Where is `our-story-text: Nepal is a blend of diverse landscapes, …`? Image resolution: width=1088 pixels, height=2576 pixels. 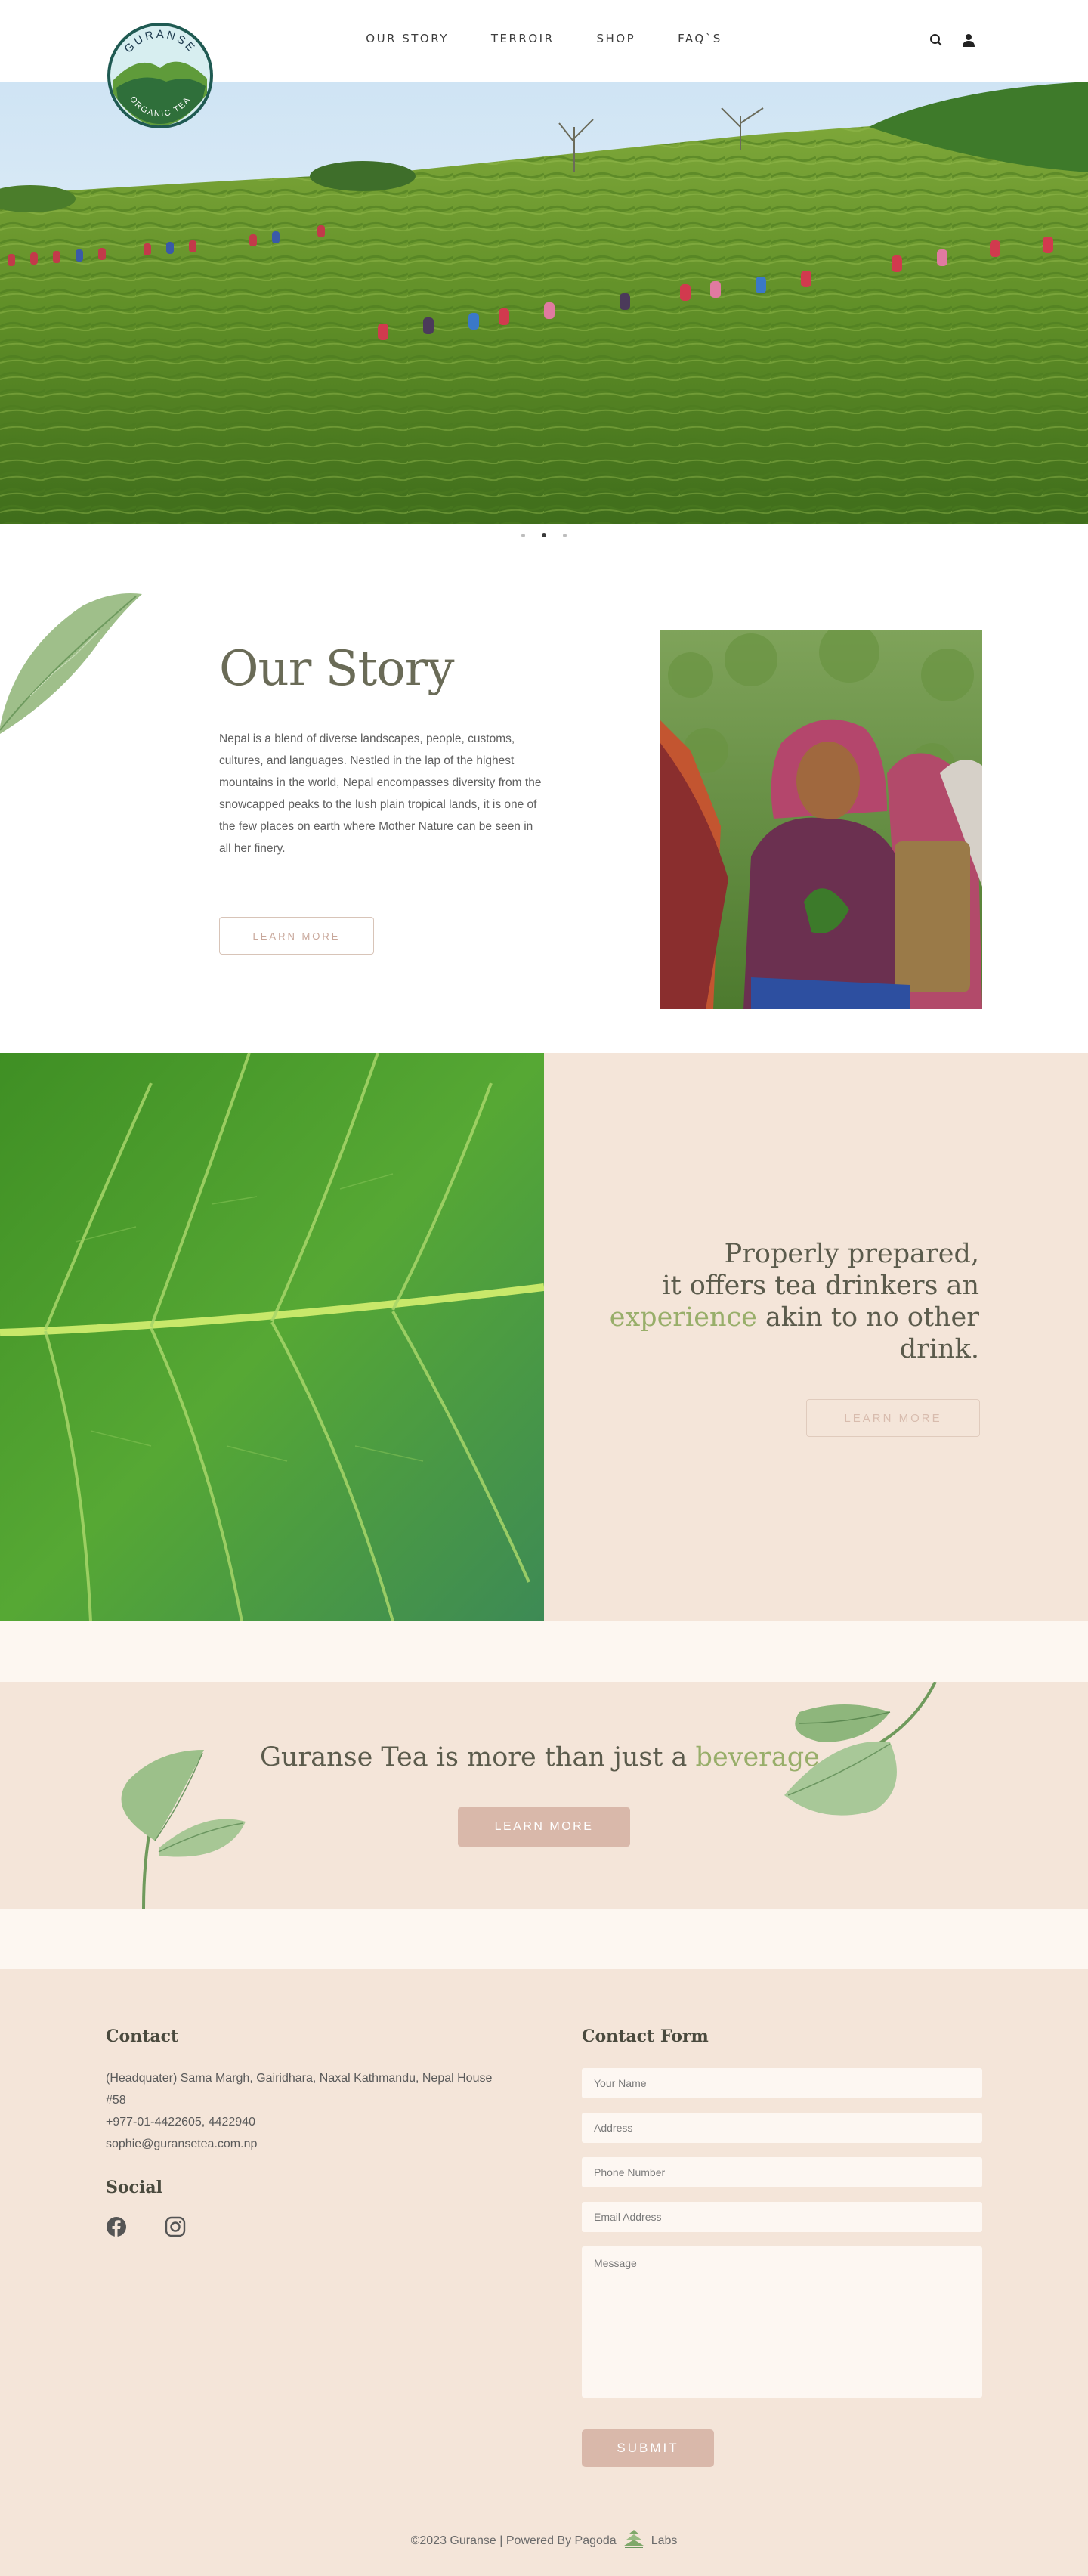 our-story-text: Nepal is a blend of diverse landscapes, … is located at coordinates (380, 793).